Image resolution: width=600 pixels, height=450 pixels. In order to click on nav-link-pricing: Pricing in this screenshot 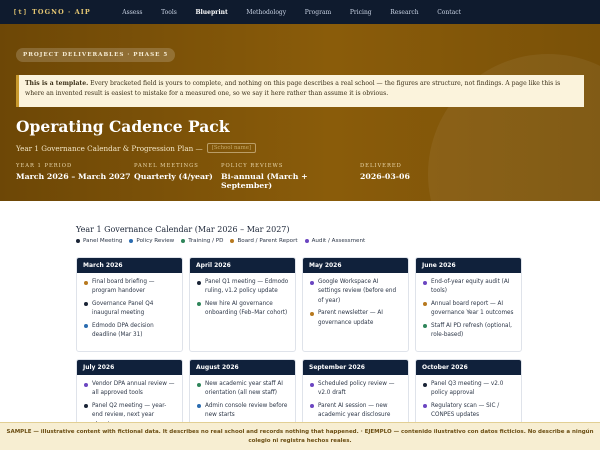, I will do `click(361, 12)`.